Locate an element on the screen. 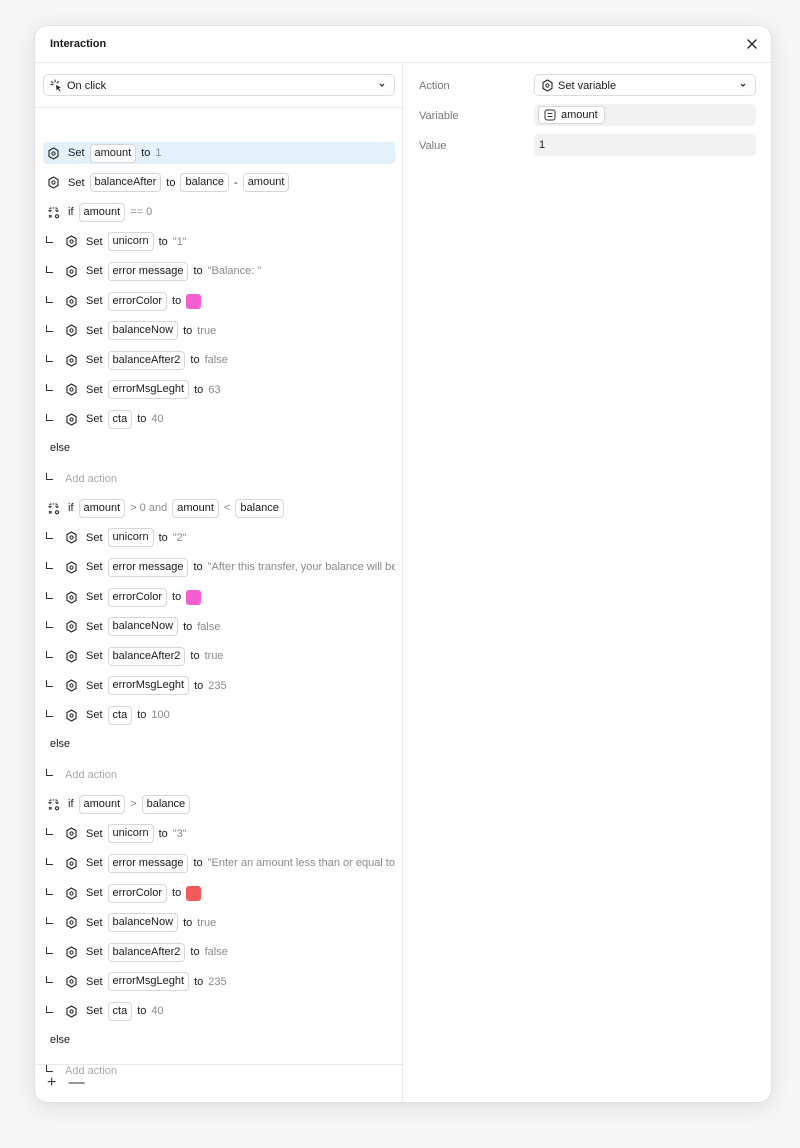 This screenshot has width=800, height=1148. set-action-row: Set errorMsgLeght to 63 is located at coordinates (219, 390).